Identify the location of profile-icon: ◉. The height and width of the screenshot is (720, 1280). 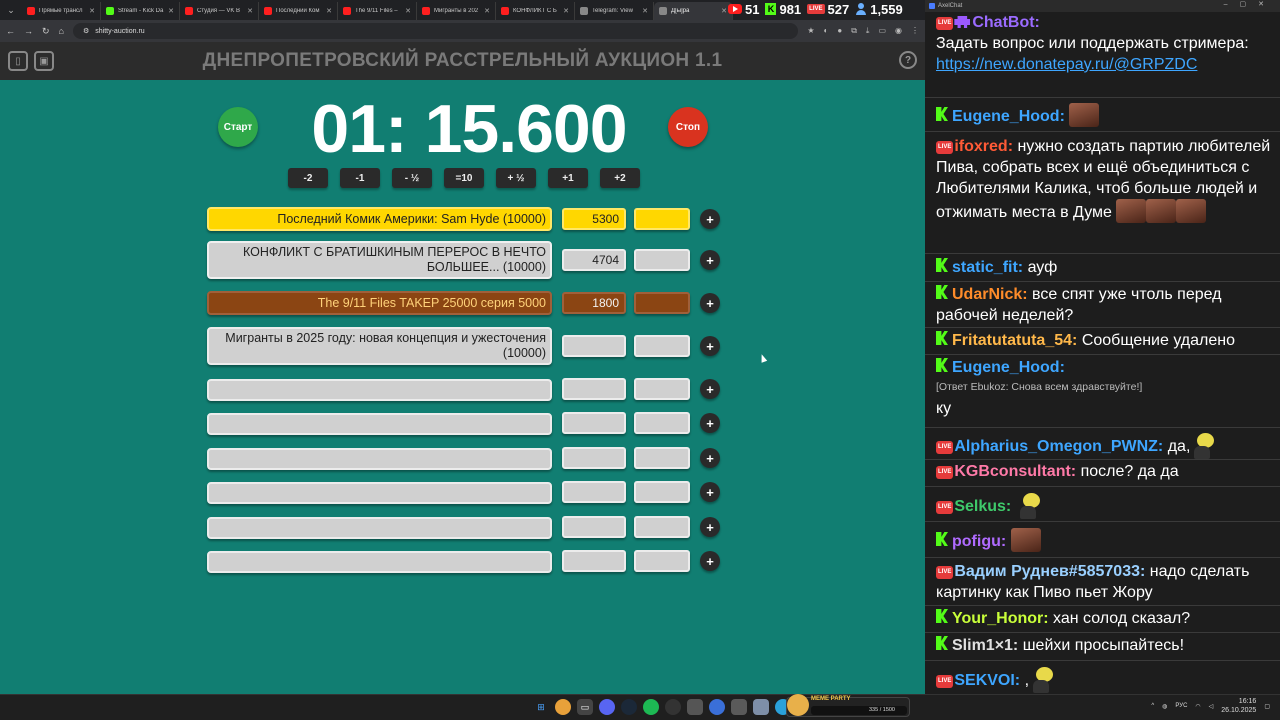
(898, 31).